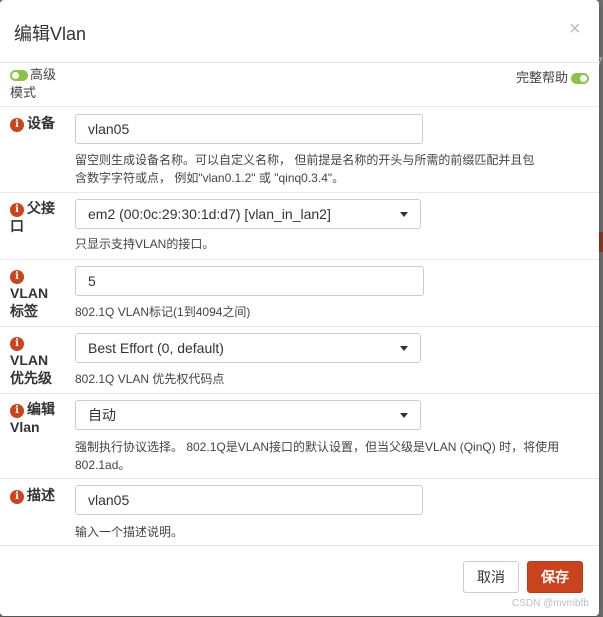  I want to click on vlan-tag-help: 802.1Q VLAN标记(1到4094之间), so click(163, 312).